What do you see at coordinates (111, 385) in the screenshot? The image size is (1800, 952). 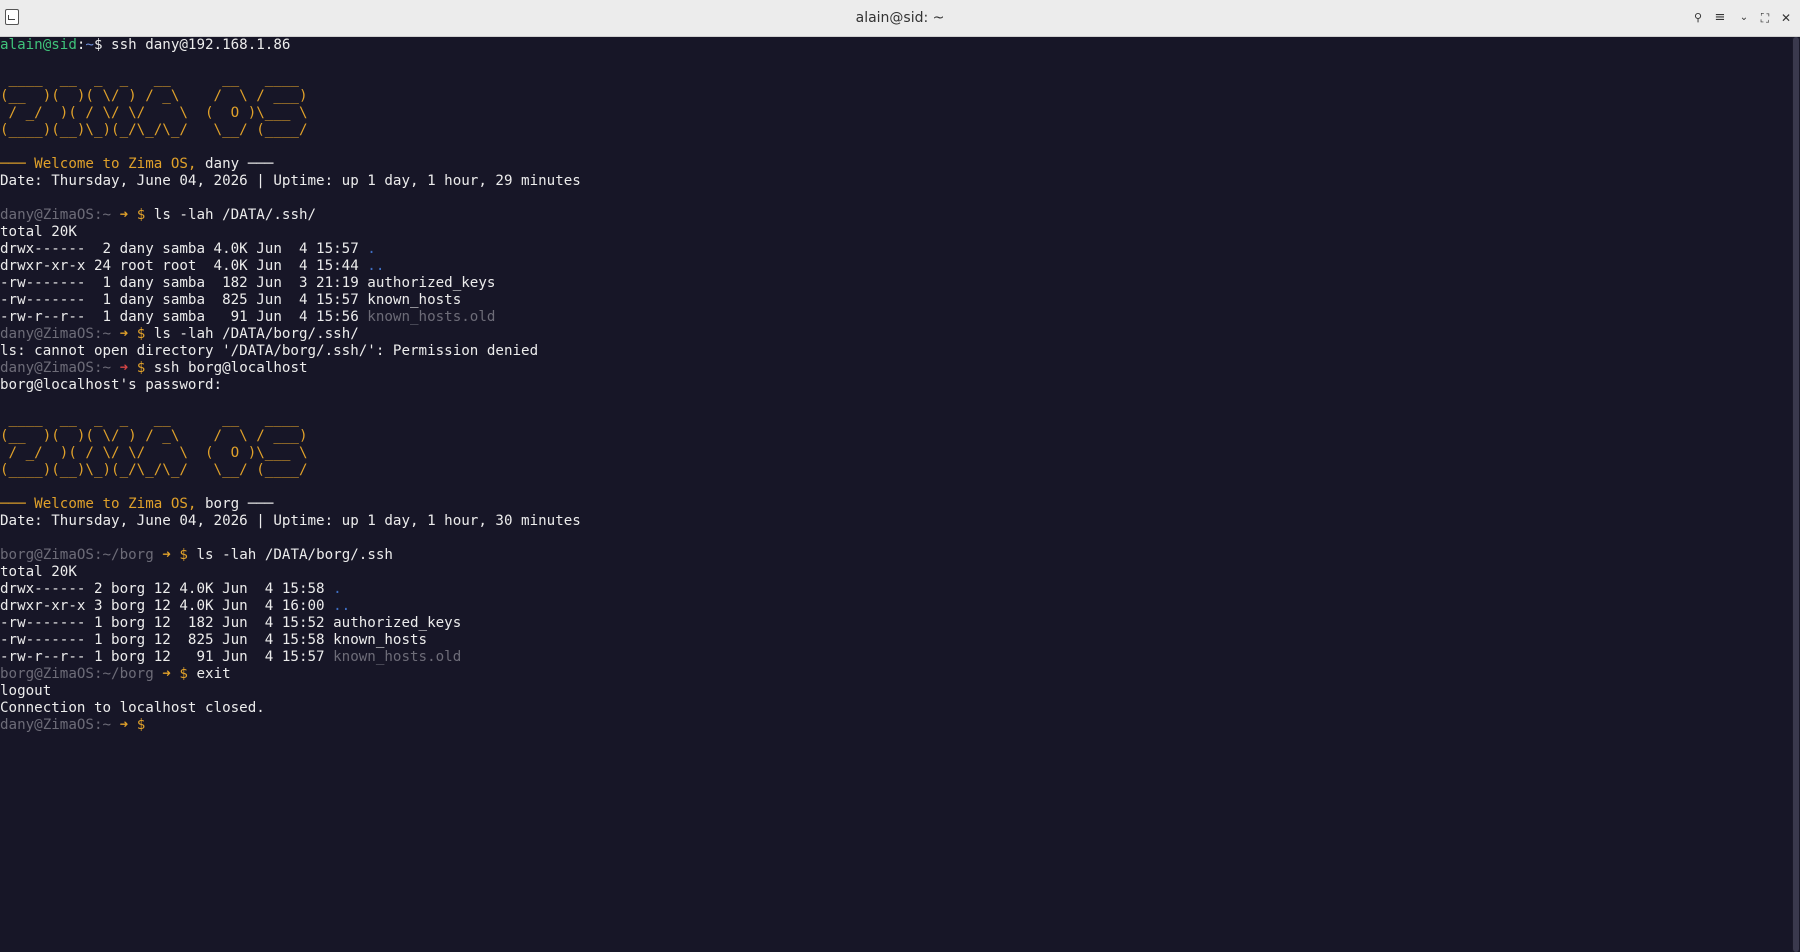 I see `terminal-text-segment: borg@localhost's password:` at bounding box center [111, 385].